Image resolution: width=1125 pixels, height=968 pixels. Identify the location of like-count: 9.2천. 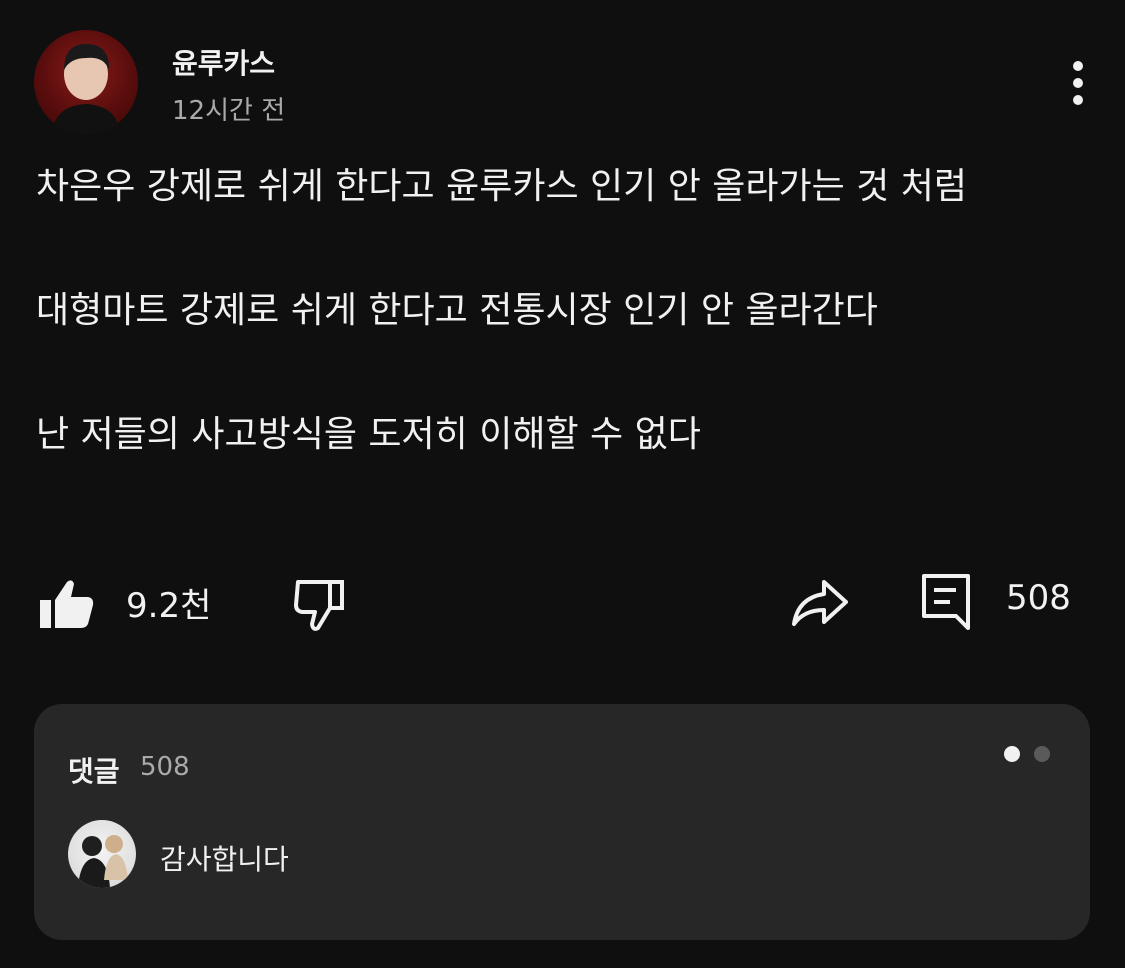
(169, 606).